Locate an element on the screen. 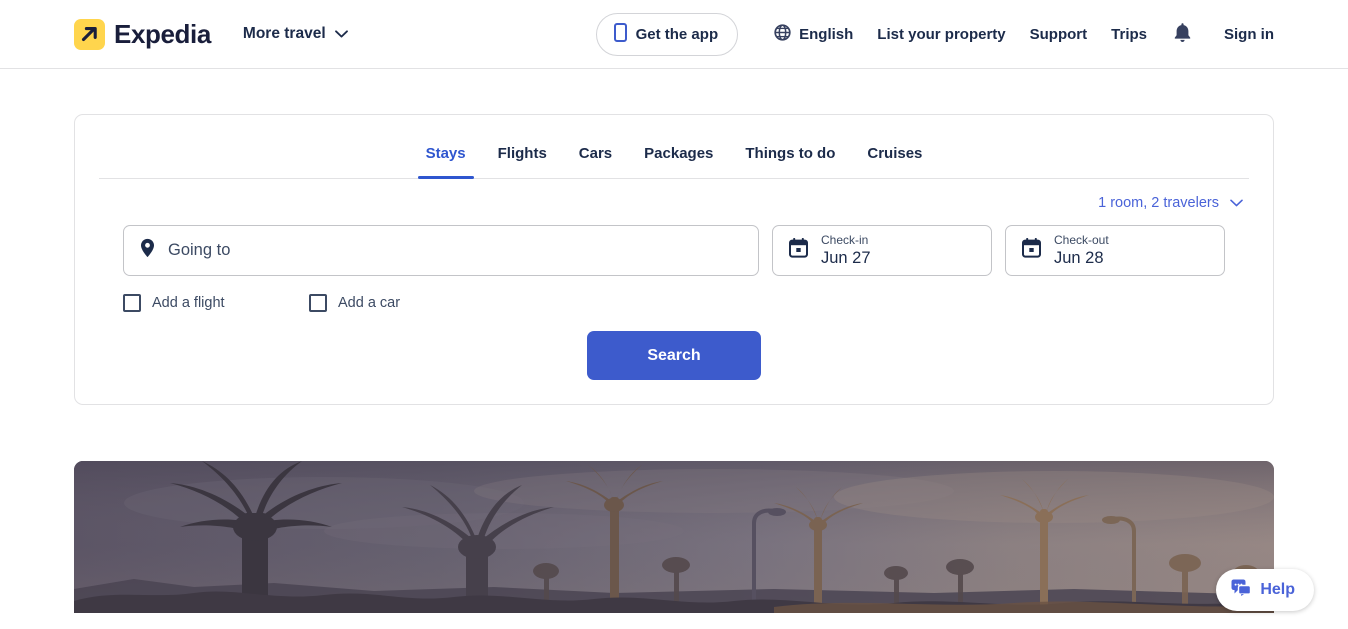 Image resolution: width=1348 pixels, height=629 pixels. list-your-property-label: List your property is located at coordinates (941, 34).